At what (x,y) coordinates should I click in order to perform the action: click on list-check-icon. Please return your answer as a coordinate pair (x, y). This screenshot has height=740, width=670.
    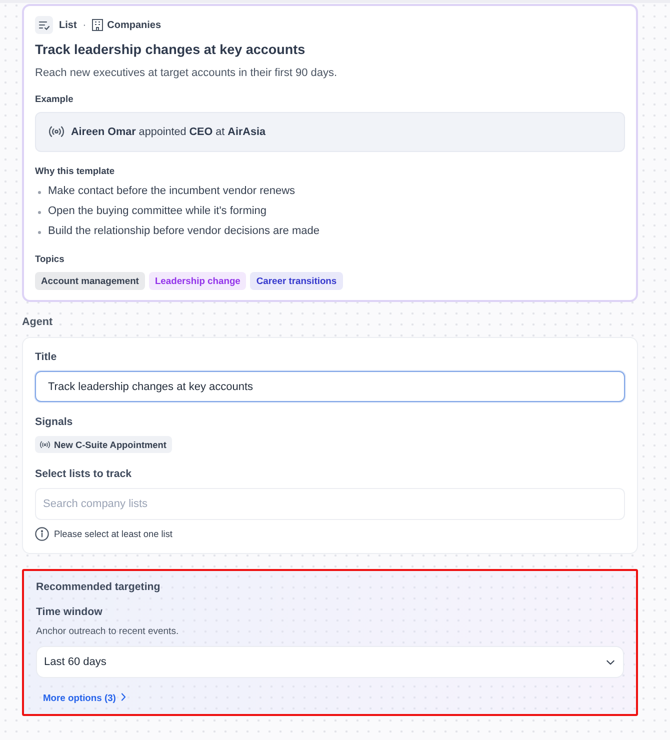
    Looking at the image, I should click on (44, 25).